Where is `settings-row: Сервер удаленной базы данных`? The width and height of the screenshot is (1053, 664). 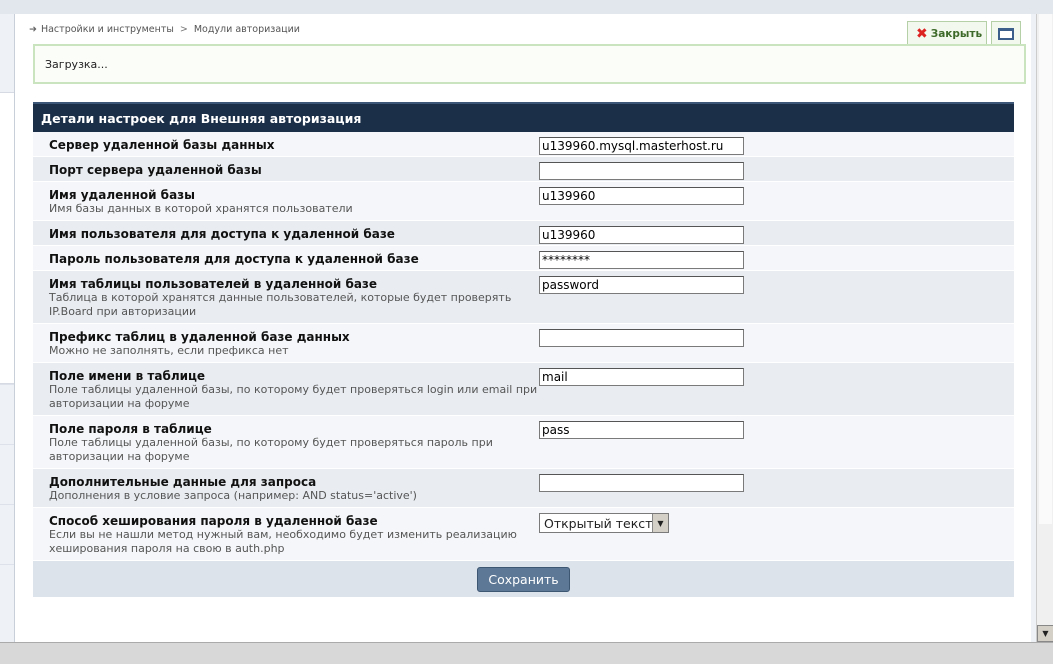 settings-row: Сервер удаленной базы данных is located at coordinates (523, 144).